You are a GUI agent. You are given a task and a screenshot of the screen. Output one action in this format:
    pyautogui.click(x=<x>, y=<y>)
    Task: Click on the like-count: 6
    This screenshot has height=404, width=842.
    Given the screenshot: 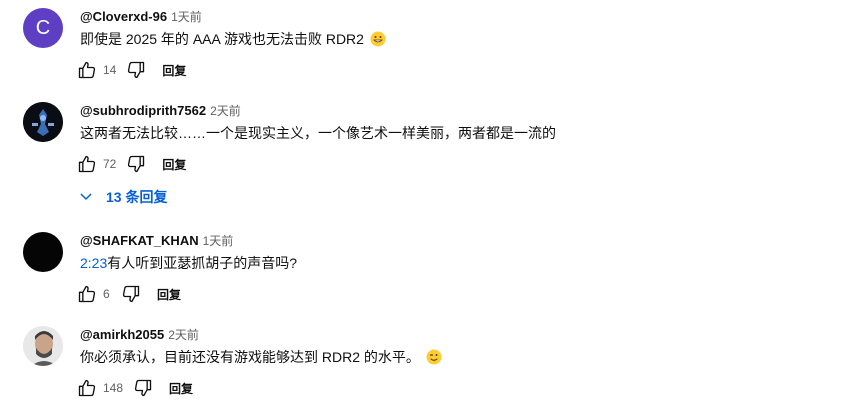 What is the action you would take?
    pyautogui.click(x=106, y=294)
    